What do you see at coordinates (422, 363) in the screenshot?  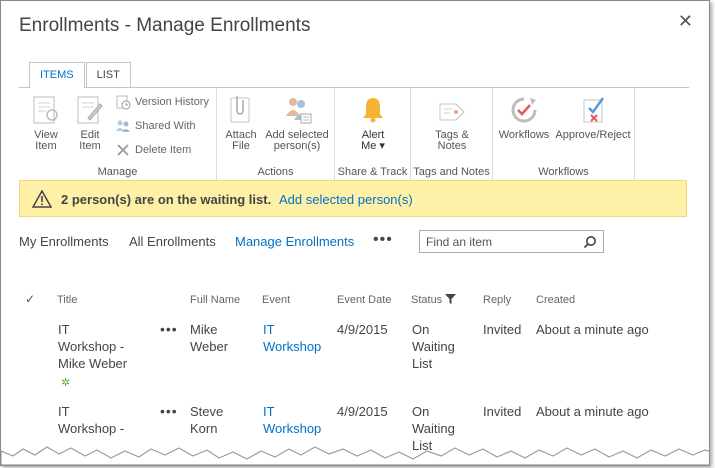 I see `row-status-line: List` at bounding box center [422, 363].